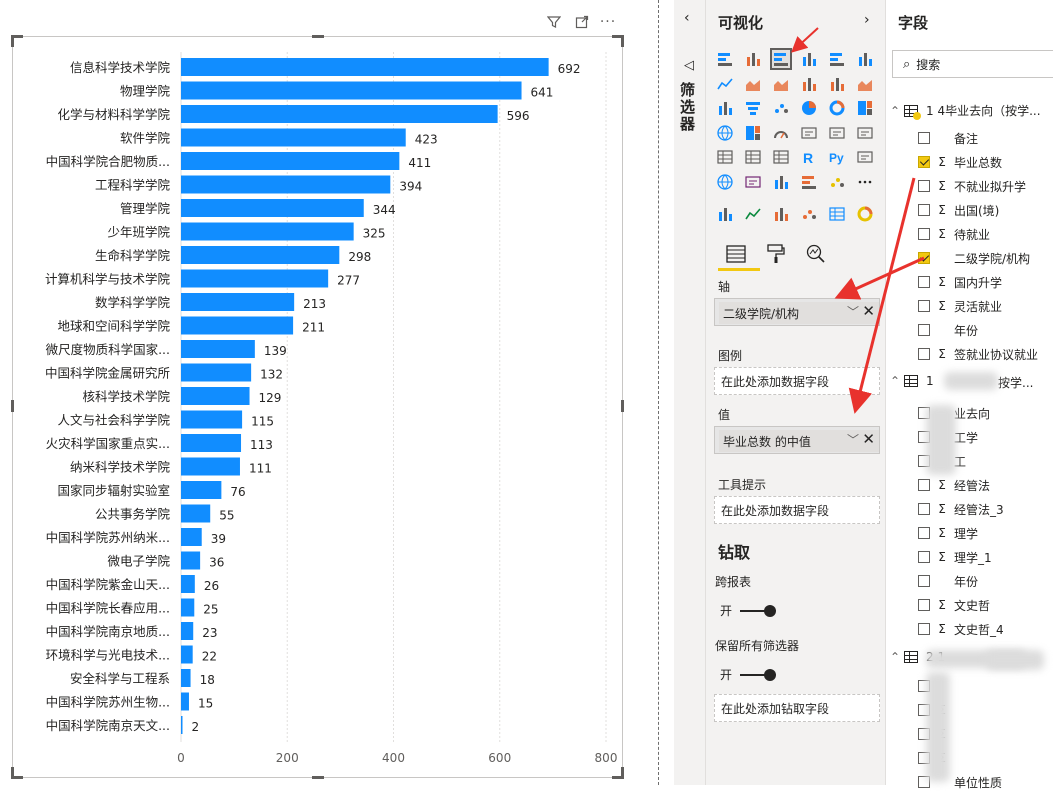 This screenshot has height=792, width=1053. I want to click on analytics-magnifier-icon, so click(816, 254).